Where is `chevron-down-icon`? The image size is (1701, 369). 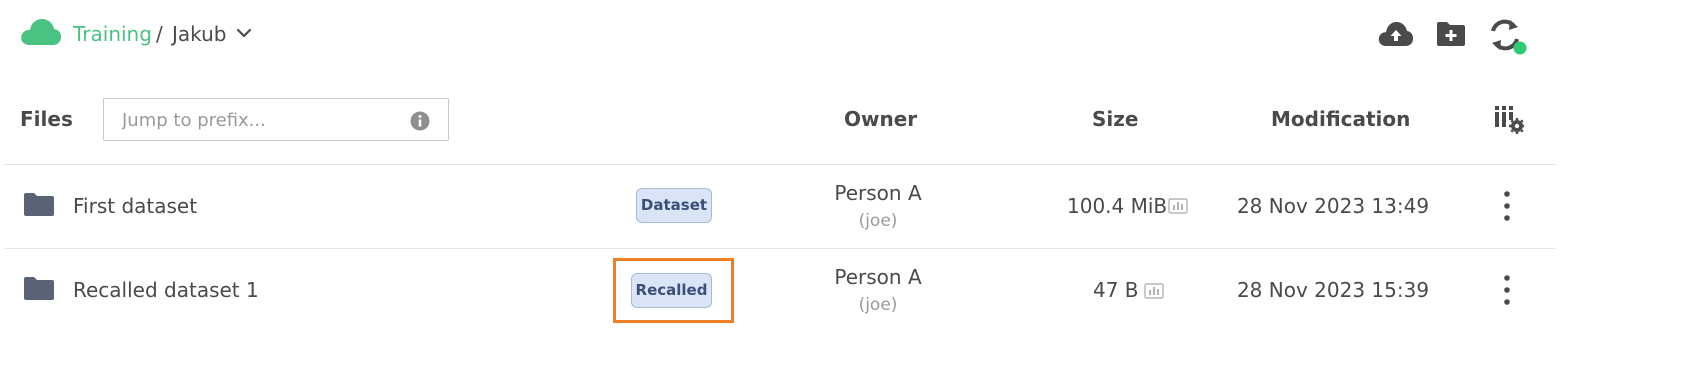
chevron-down-icon is located at coordinates (244, 34).